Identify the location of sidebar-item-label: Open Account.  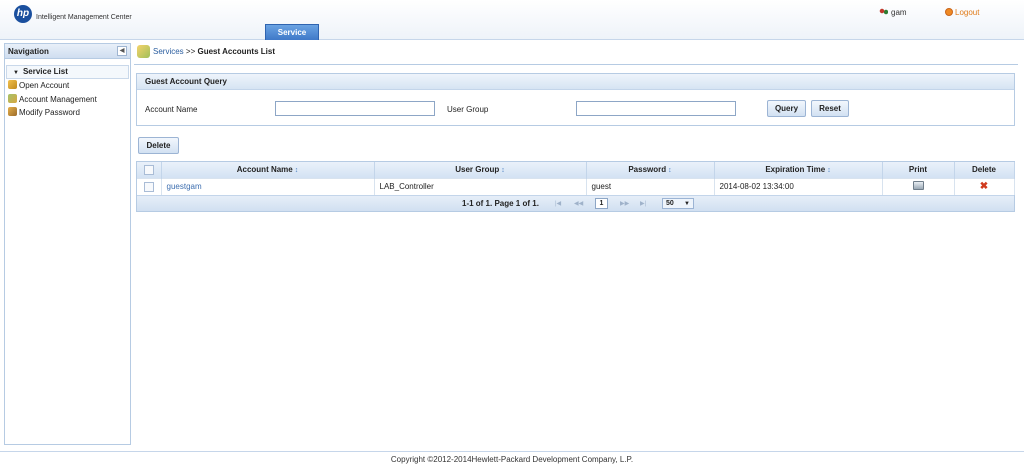
(44, 85).